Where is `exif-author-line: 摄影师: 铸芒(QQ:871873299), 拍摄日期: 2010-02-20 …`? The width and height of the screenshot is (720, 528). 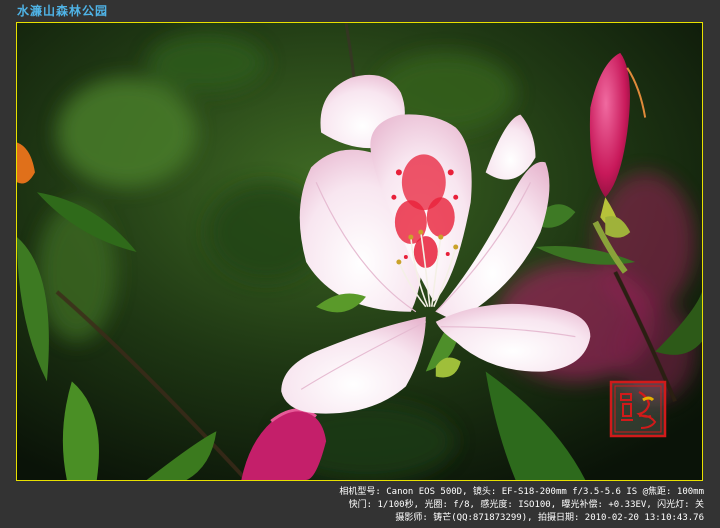 exif-author-line: 摄影师: 铸芒(QQ:871873299), 拍摄日期: 2010-02-20 … is located at coordinates (549, 518).